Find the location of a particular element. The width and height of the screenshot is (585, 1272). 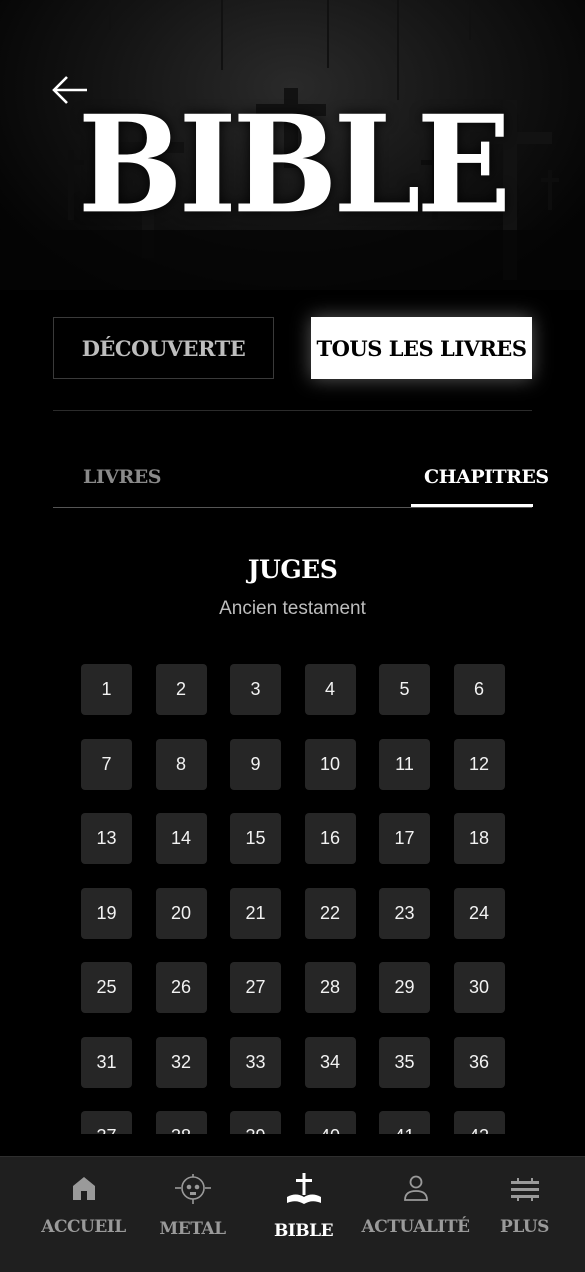

chapter-button: 23 is located at coordinates (404, 913).